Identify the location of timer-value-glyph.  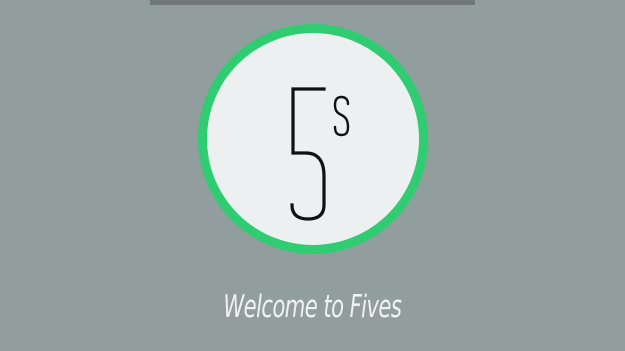
(308, 154).